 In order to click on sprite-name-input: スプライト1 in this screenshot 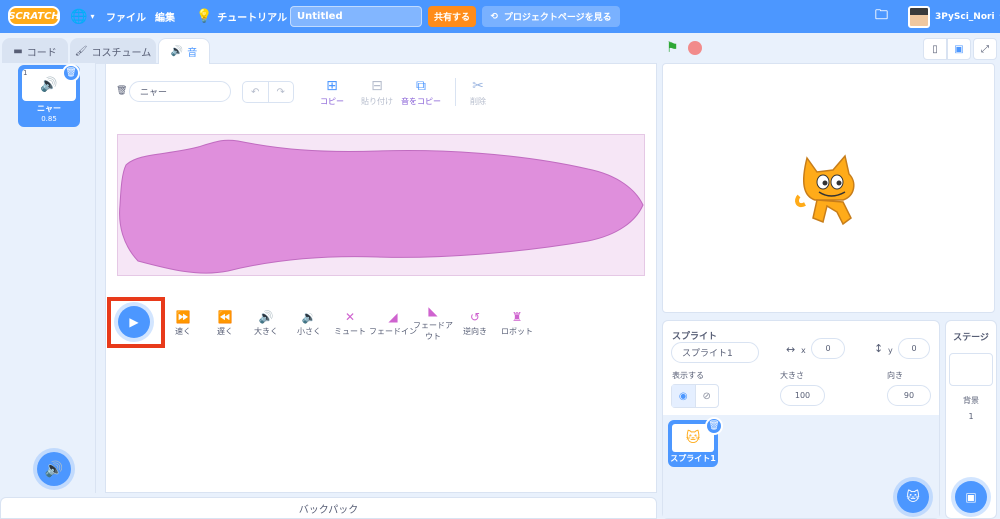, I will do `click(715, 352)`.